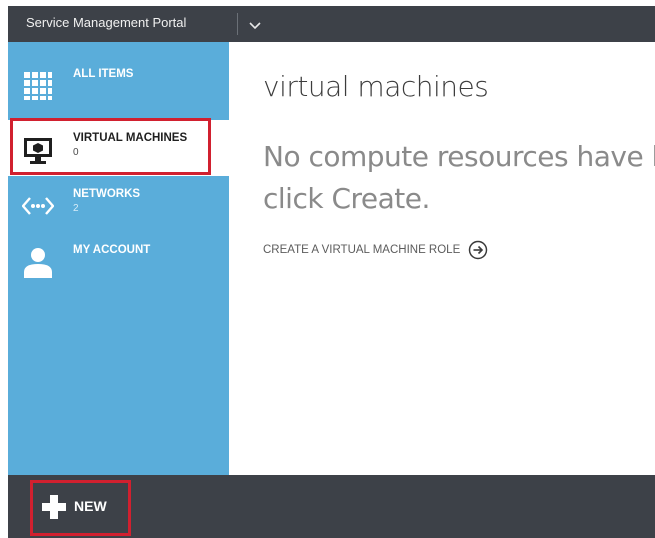 This screenshot has height=538, width=655. What do you see at coordinates (362, 250) in the screenshot?
I see `create-link-label: CREATE A VIRTUAL MACHINE ROLE` at bounding box center [362, 250].